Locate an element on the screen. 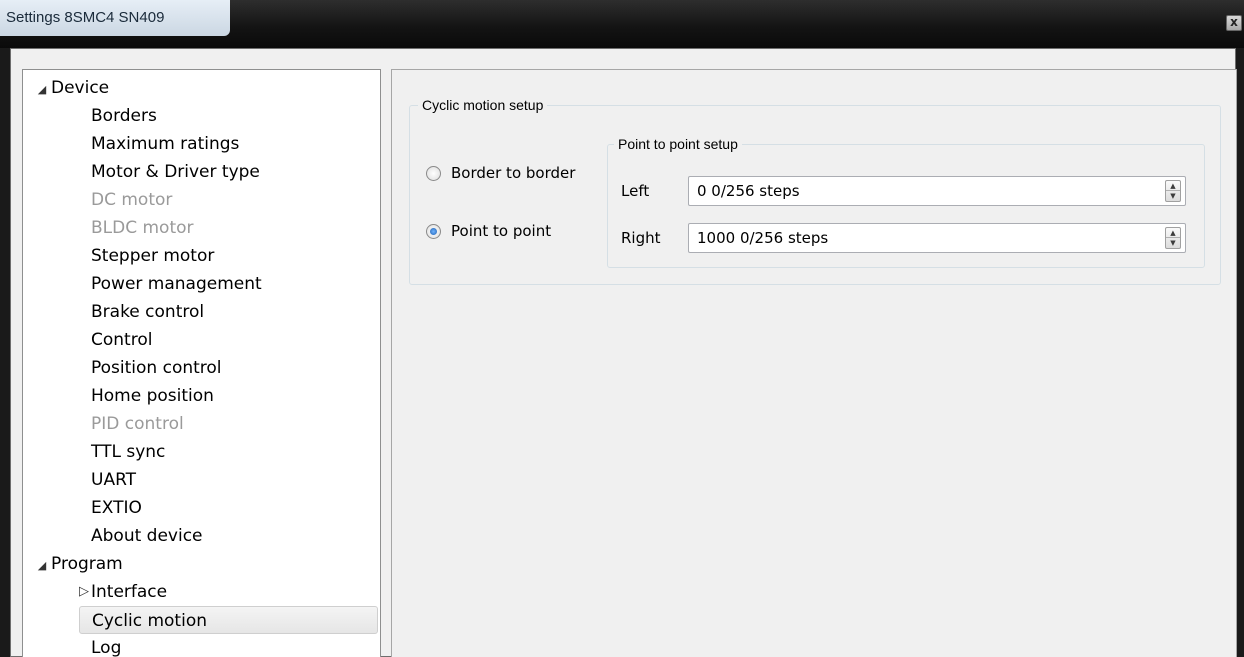  tree-item-control: Control is located at coordinates (121, 340).